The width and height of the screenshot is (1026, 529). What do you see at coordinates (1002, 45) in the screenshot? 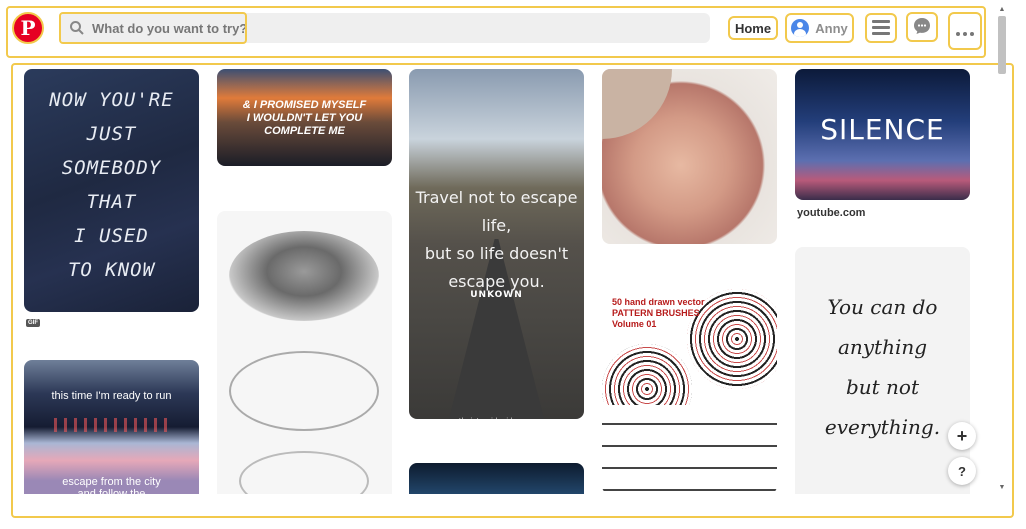
I see `scroll-thumb` at bounding box center [1002, 45].